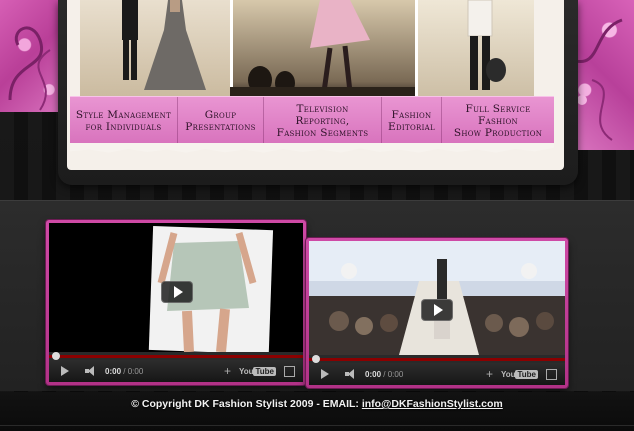 This screenshot has height=431, width=634. What do you see at coordinates (411, 114) in the screenshot?
I see `nav-label-line1: Fashion` at bounding box center [411, 114].